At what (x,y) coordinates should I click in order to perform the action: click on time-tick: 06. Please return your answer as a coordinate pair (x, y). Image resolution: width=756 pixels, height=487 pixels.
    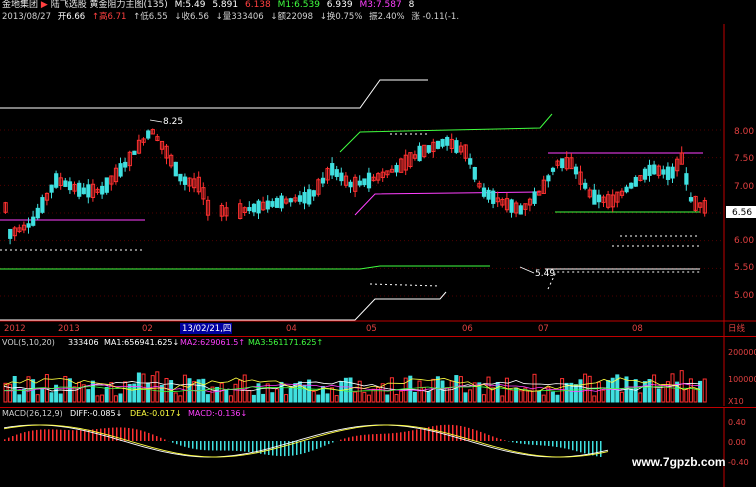
    Looking at the image, I should click on (467, 329).